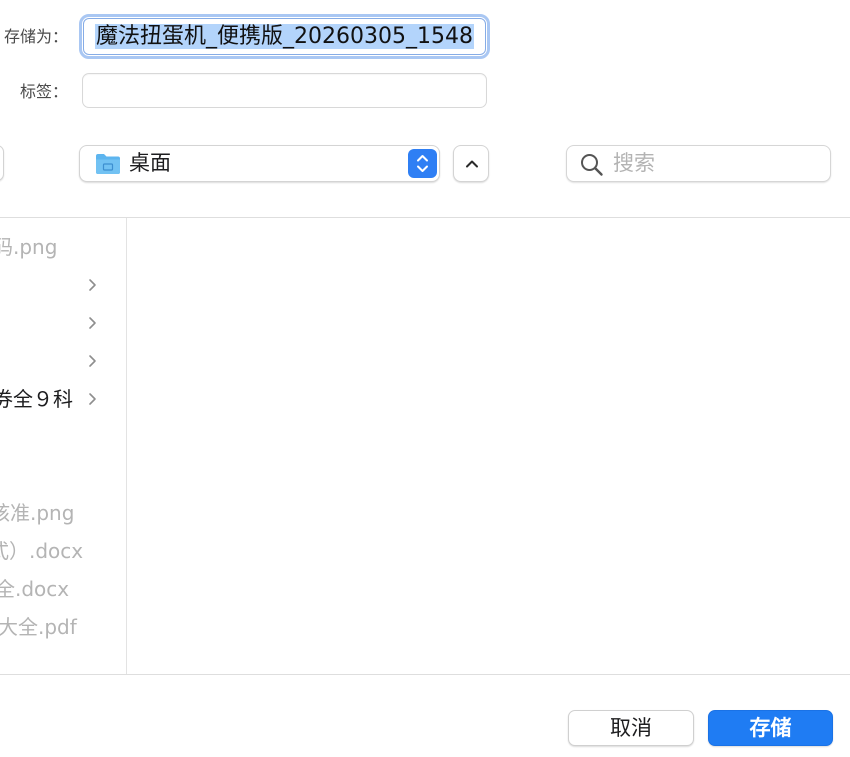 The image size is (850, 757). Describe the element at coordinates (36, 399) in the screenshot. I see `row-name: 券全９科` at that location.